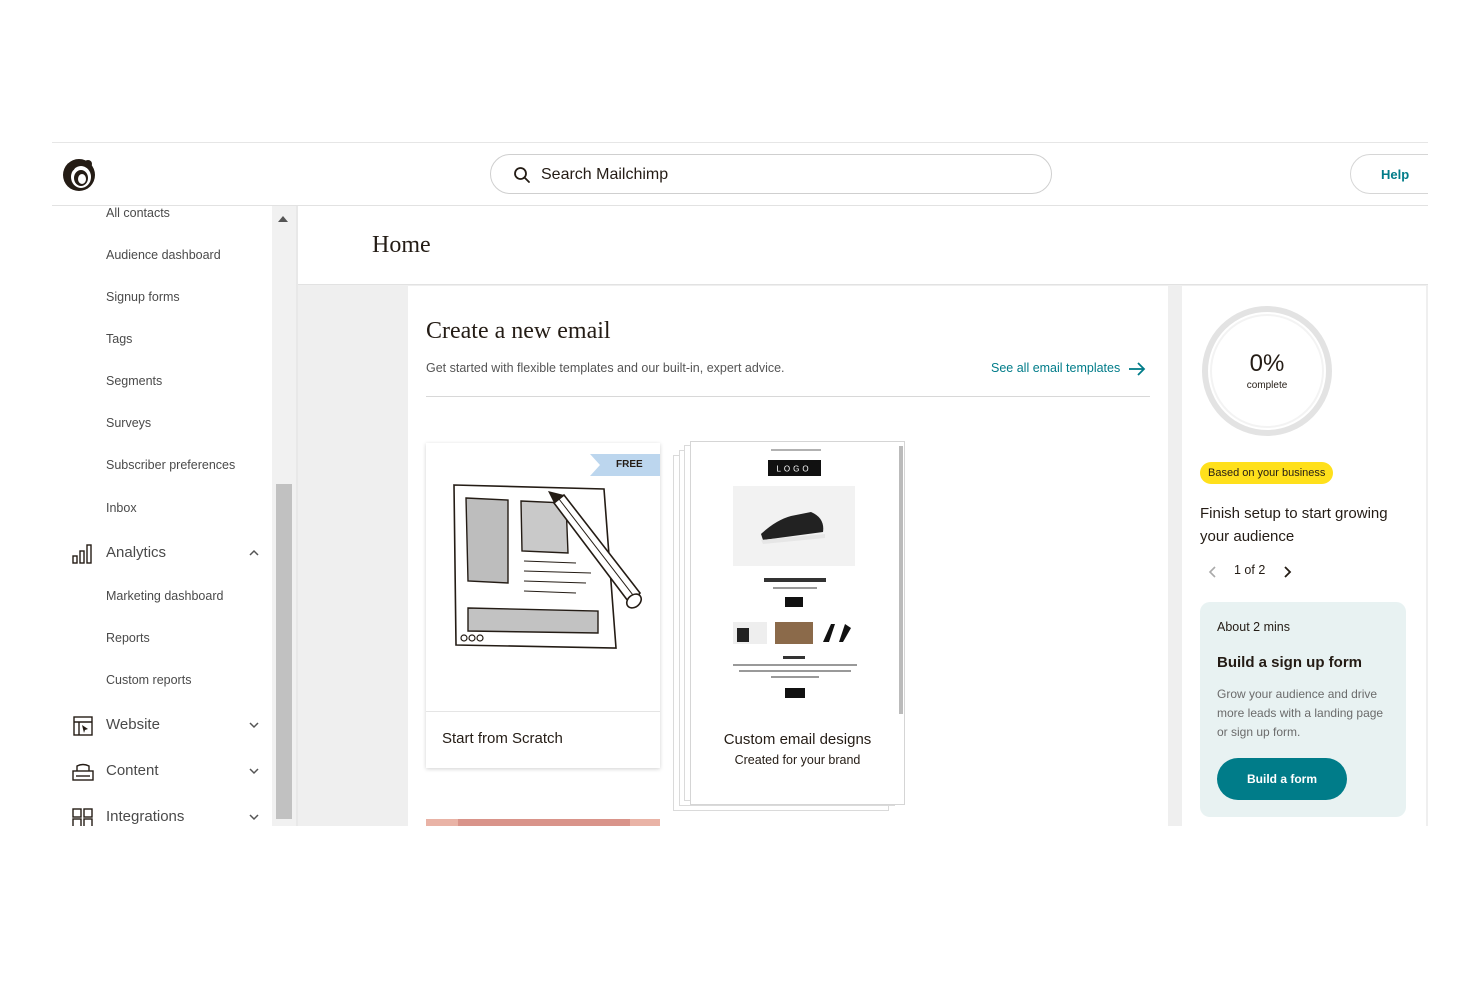 The height and width of the screenshot is (987, 1480). Describe the element at coordinates (162, 726) in the screenshot. I see `sidebar-section-website: Website` at that location.